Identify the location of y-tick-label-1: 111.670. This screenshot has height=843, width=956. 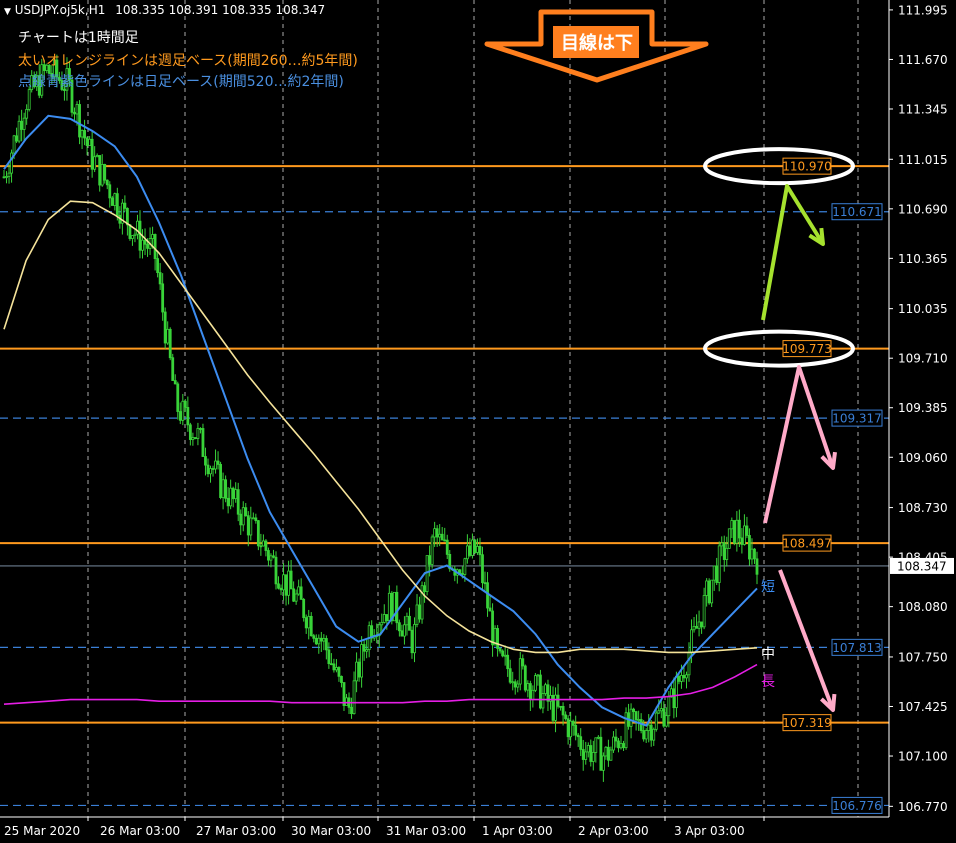
(923, 60).